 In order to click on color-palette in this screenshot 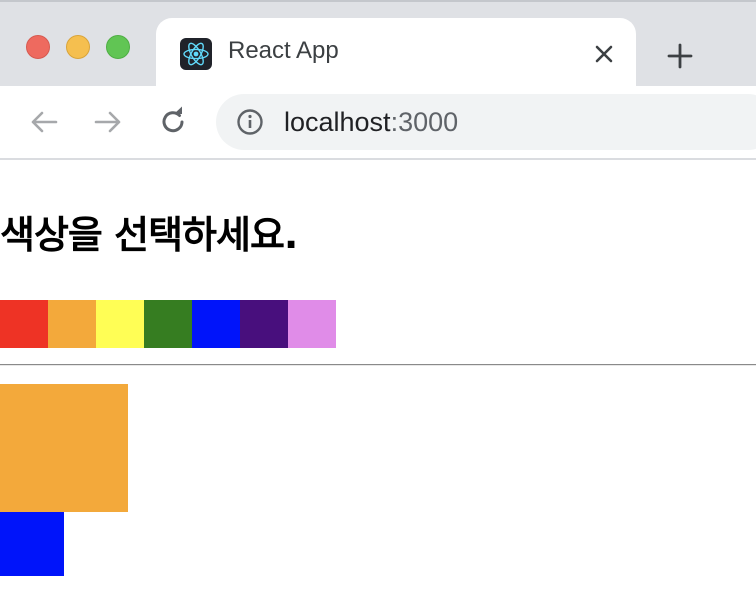, I will do `click(168, 324)`.